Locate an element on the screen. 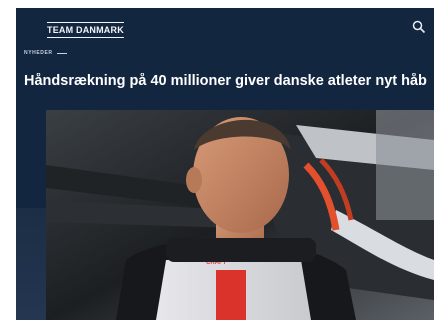  kicker-label: NYHEDER is located at coordinates (38, 53).